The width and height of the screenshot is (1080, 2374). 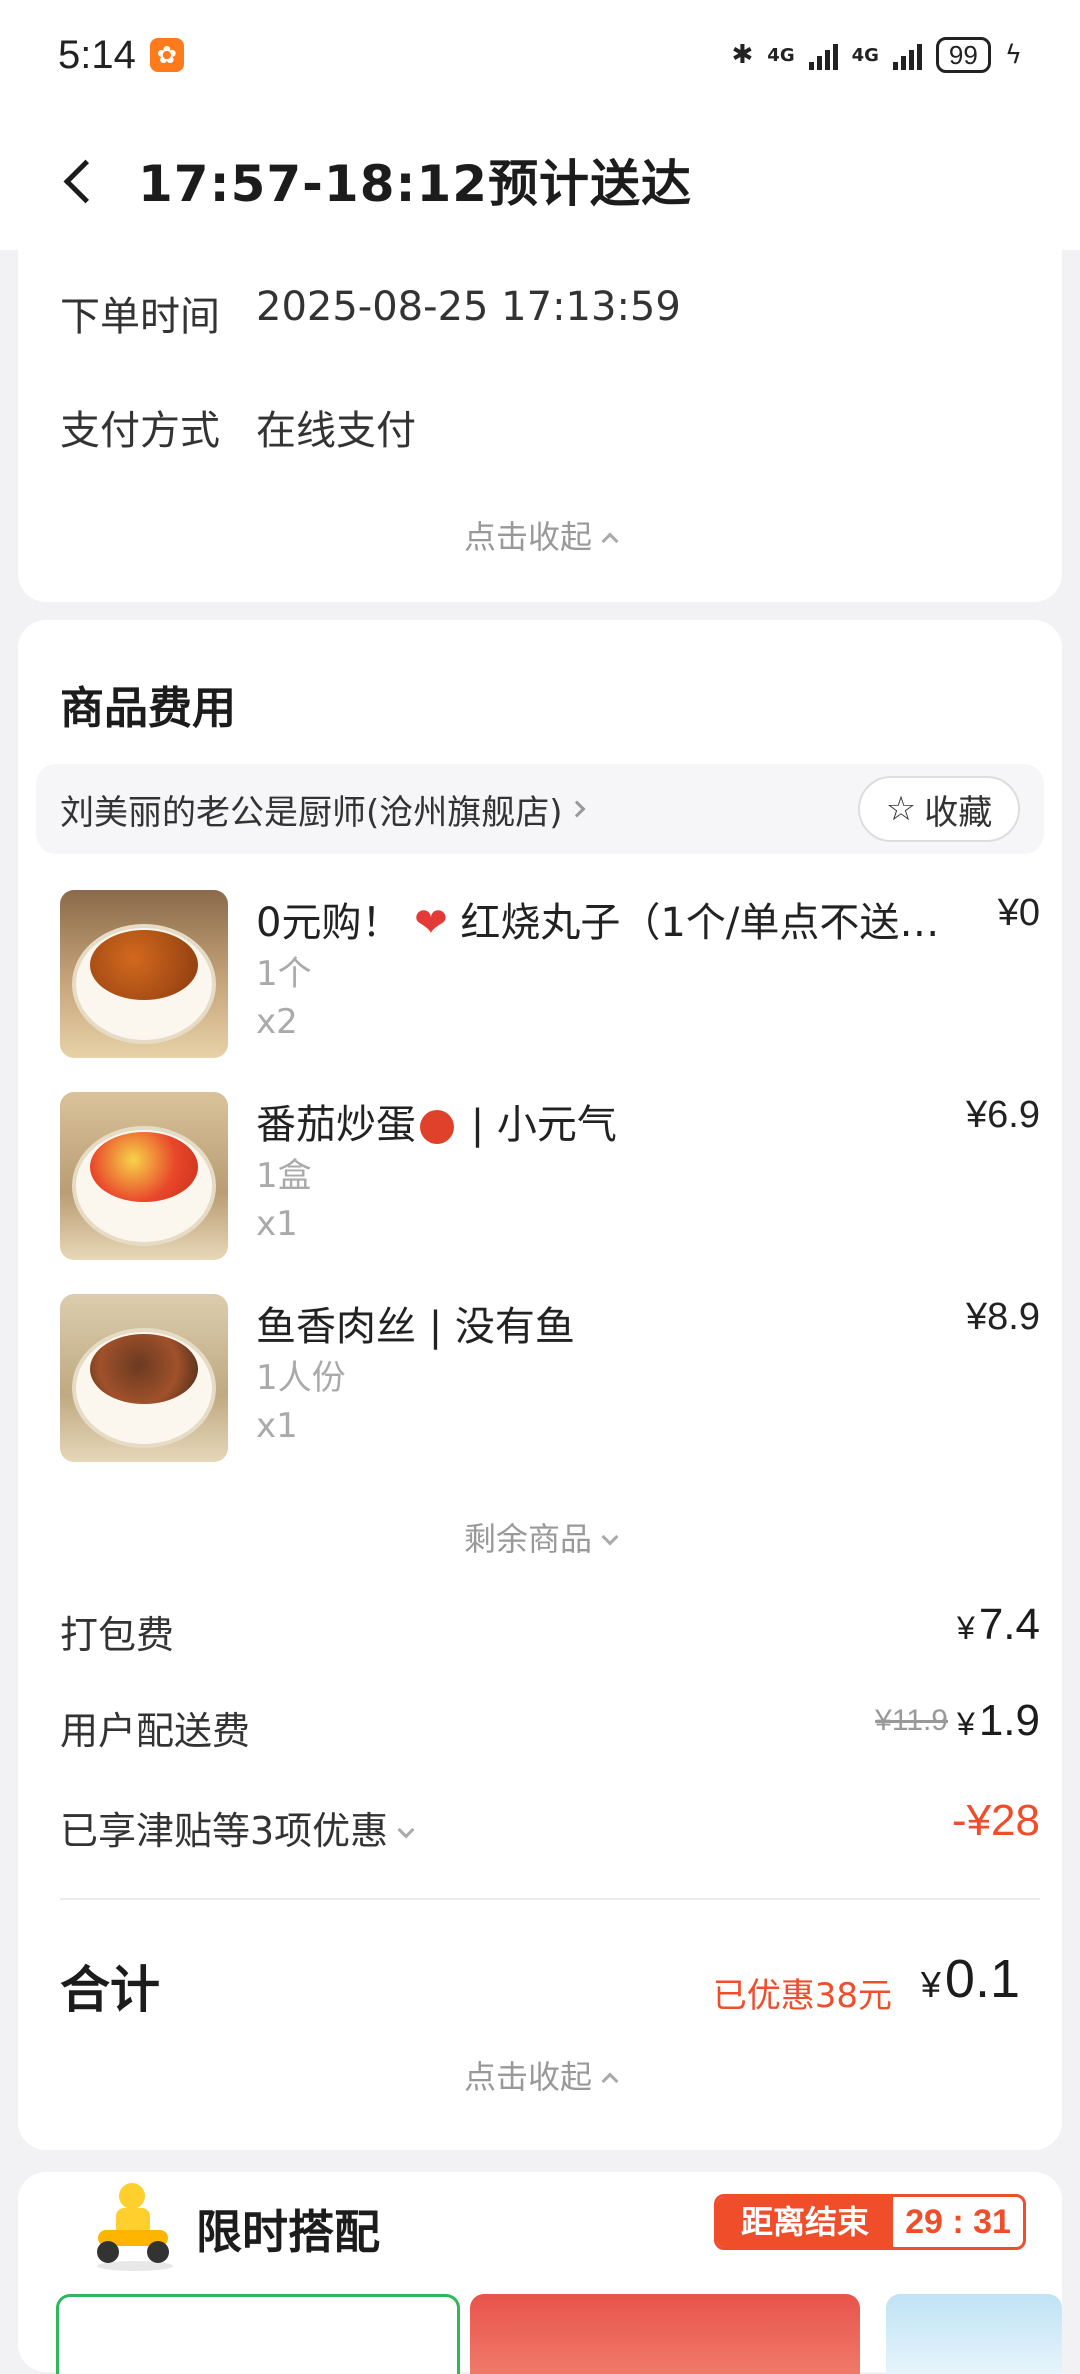 I want to click on back-arrow-icon, so click(x=80, y=180).